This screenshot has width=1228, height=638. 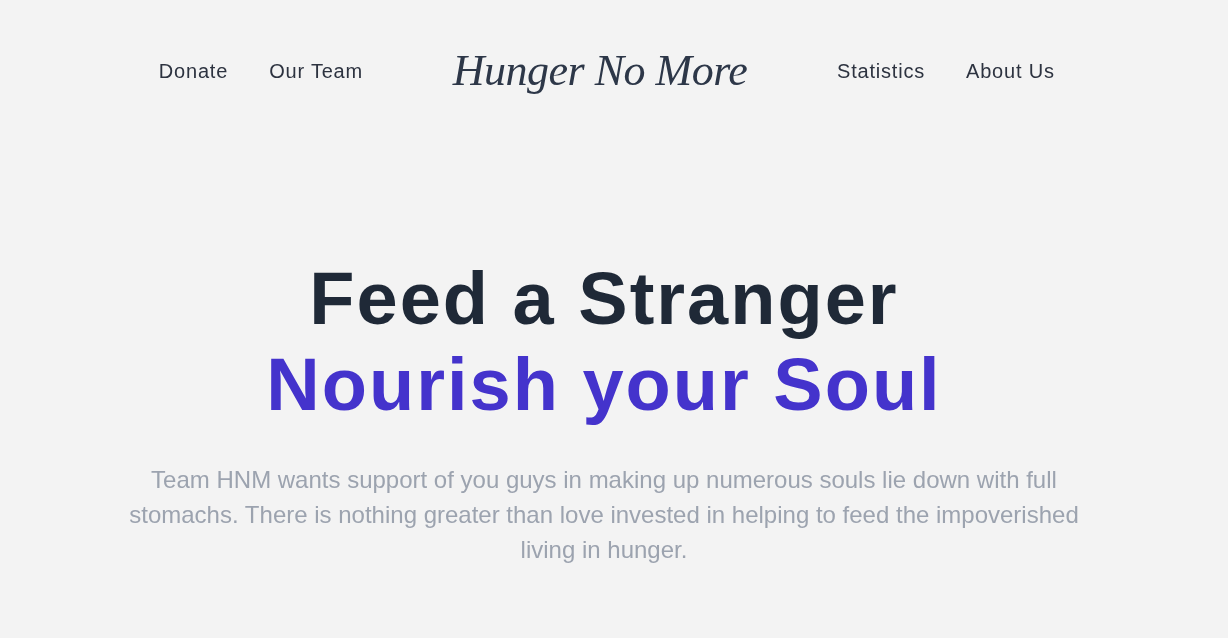 I want to click on nav-link: Our Team, so click(x=316, y=71).